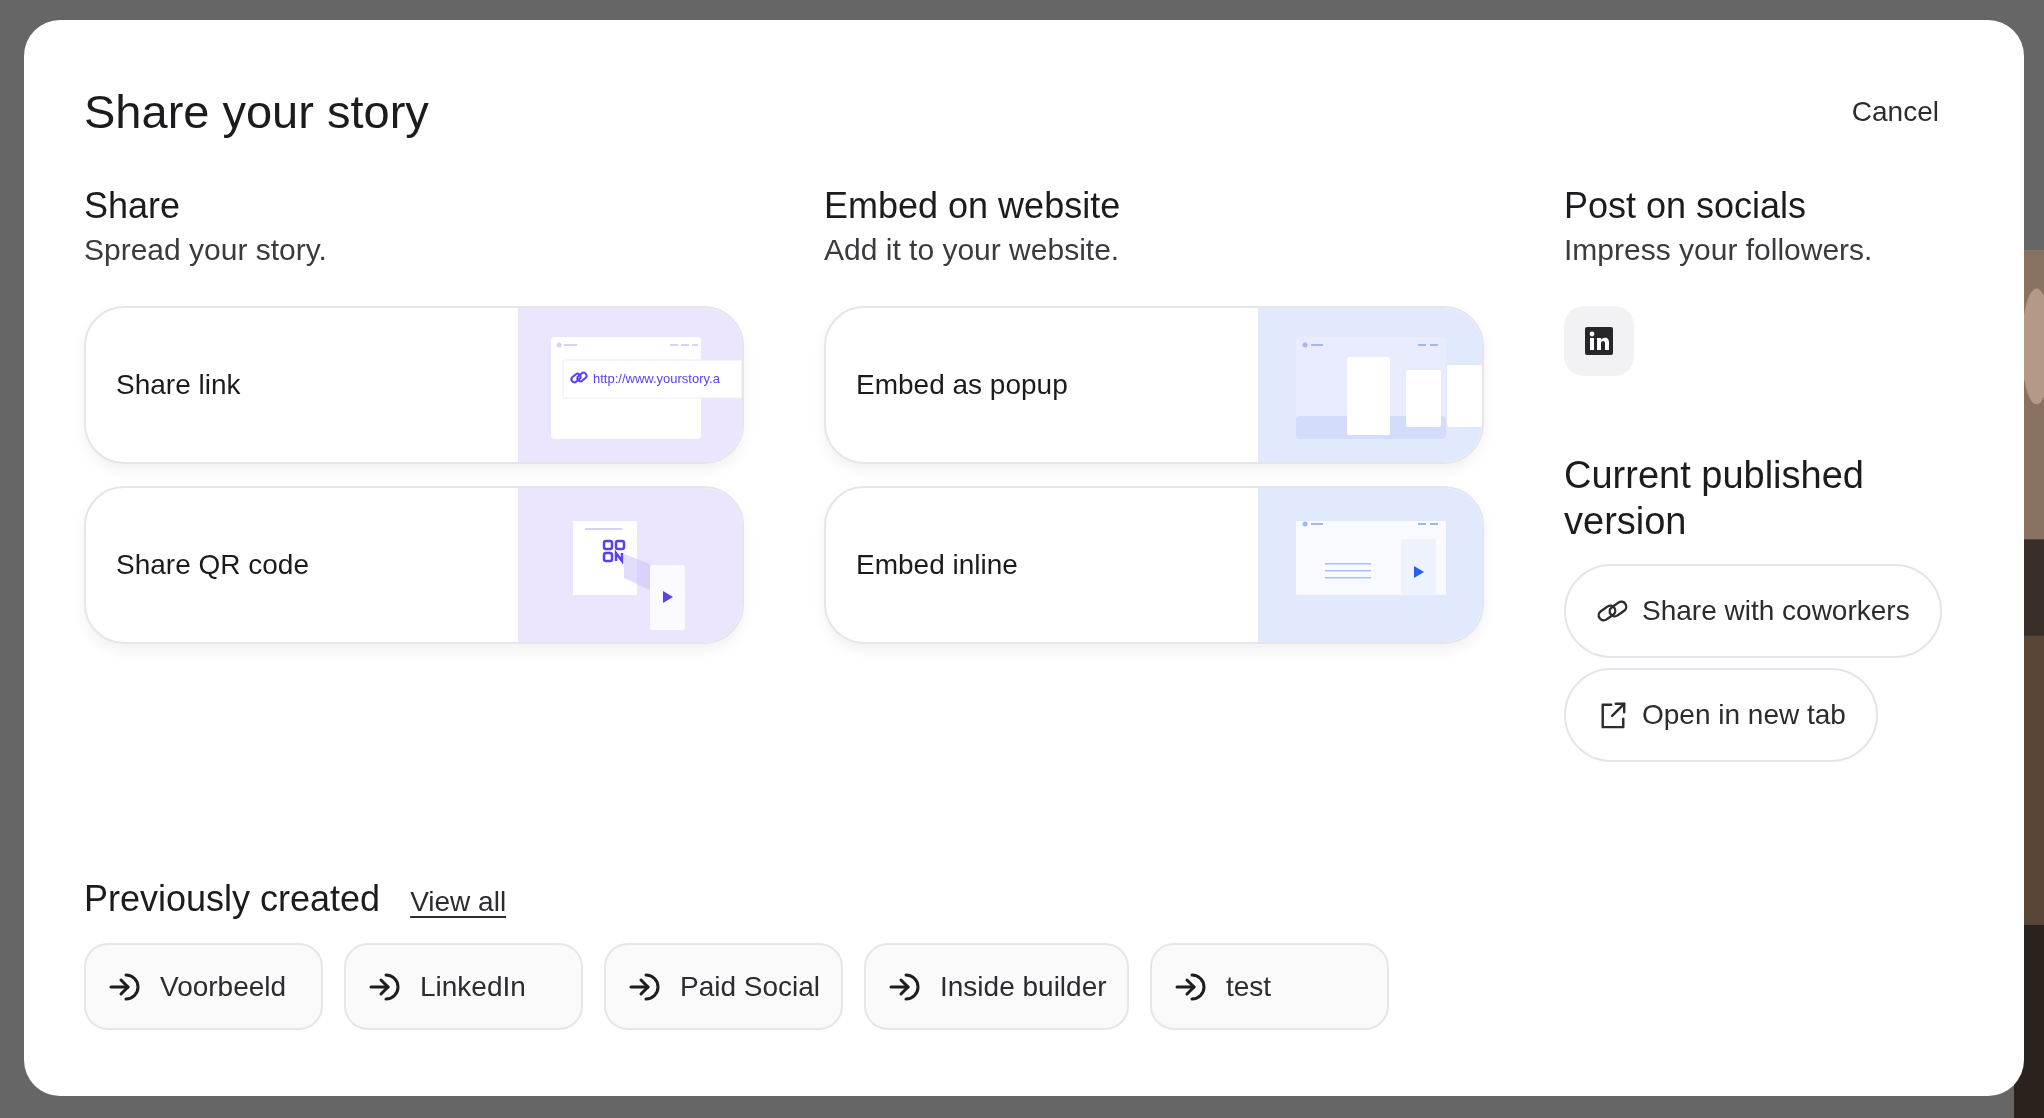  What do you see at coordinates (1269, 986) in the screenshot?
I see `story-chip: test` at bounding box center [1269, 986].